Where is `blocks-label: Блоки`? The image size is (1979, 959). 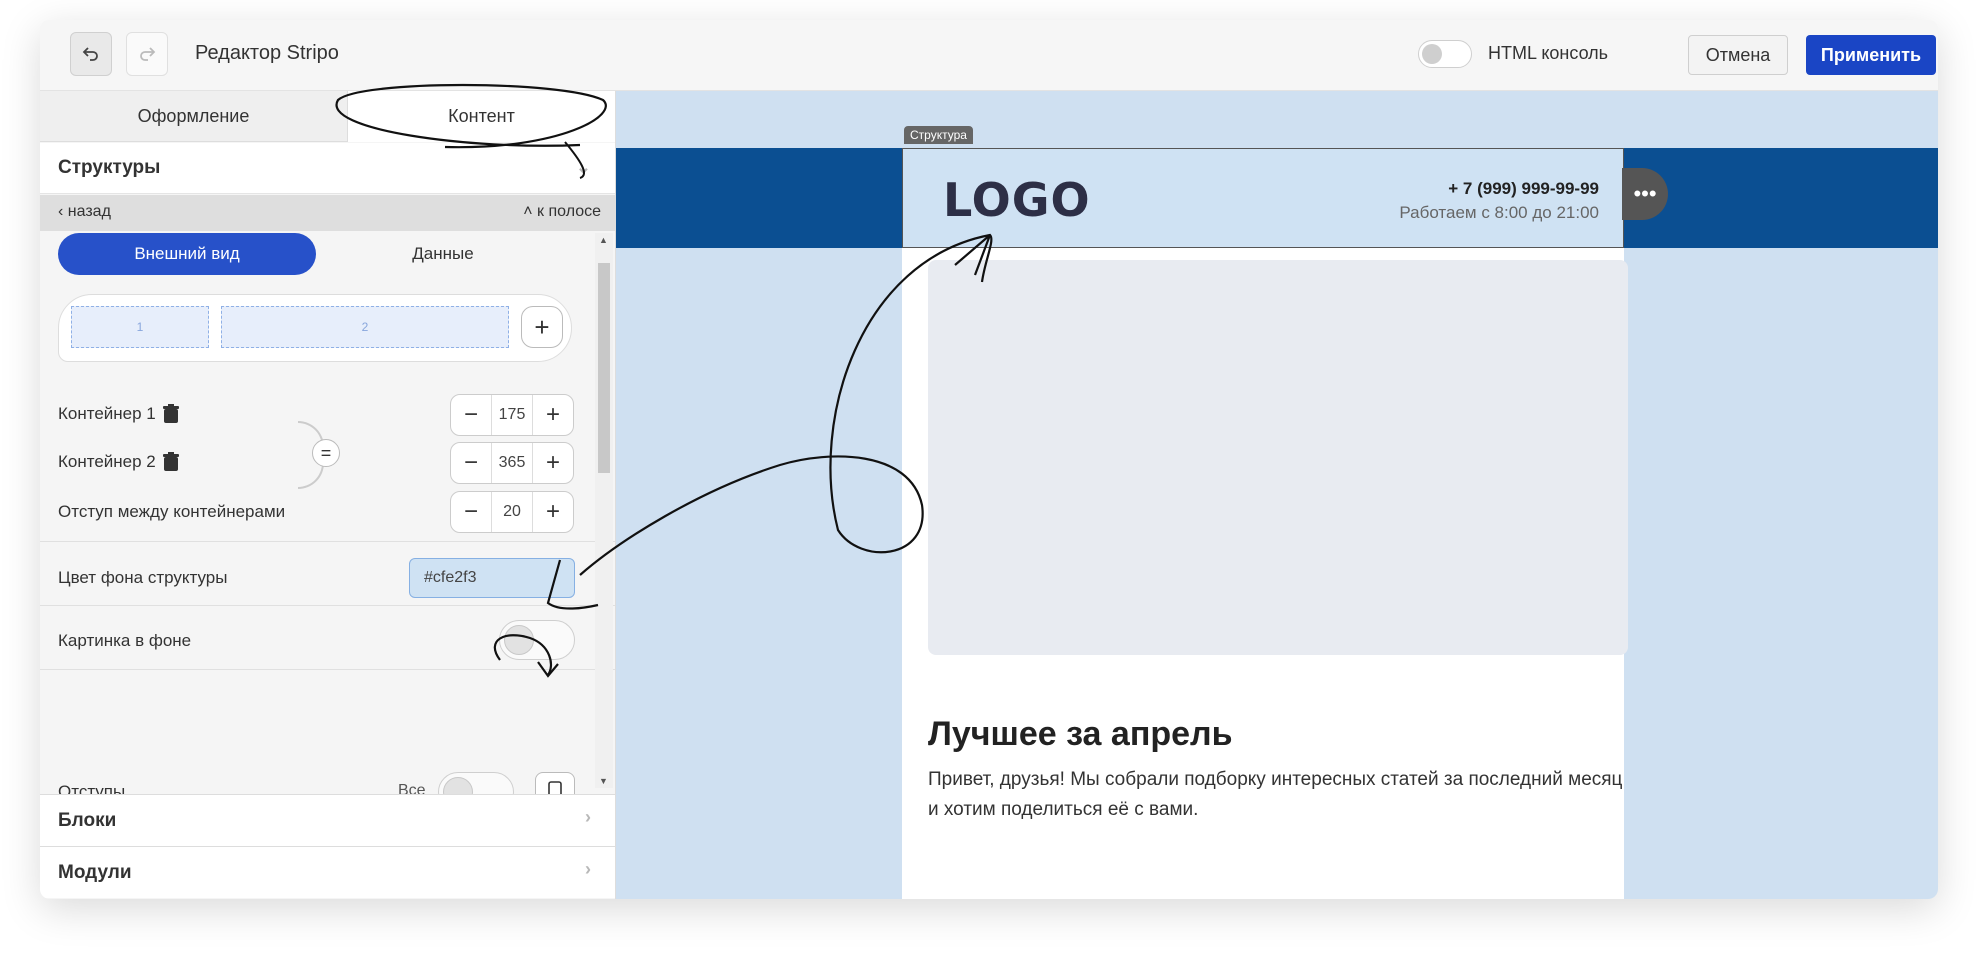
blocks-label: Блоки is located at coordinates (87, 820).